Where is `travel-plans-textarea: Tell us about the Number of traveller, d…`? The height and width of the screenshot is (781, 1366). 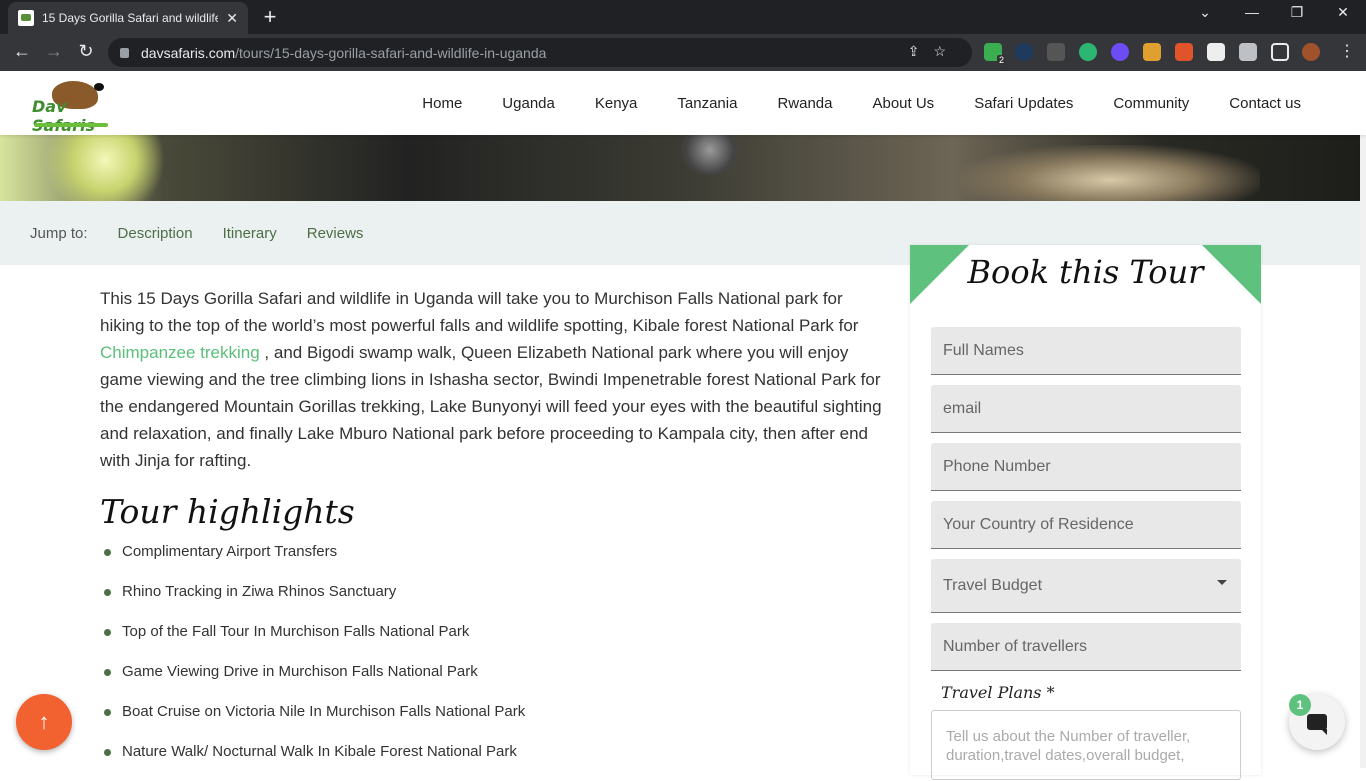 travel-plans-textarea: Tell us about the Number of traveller, d… is located at coordinates (1086, 745).